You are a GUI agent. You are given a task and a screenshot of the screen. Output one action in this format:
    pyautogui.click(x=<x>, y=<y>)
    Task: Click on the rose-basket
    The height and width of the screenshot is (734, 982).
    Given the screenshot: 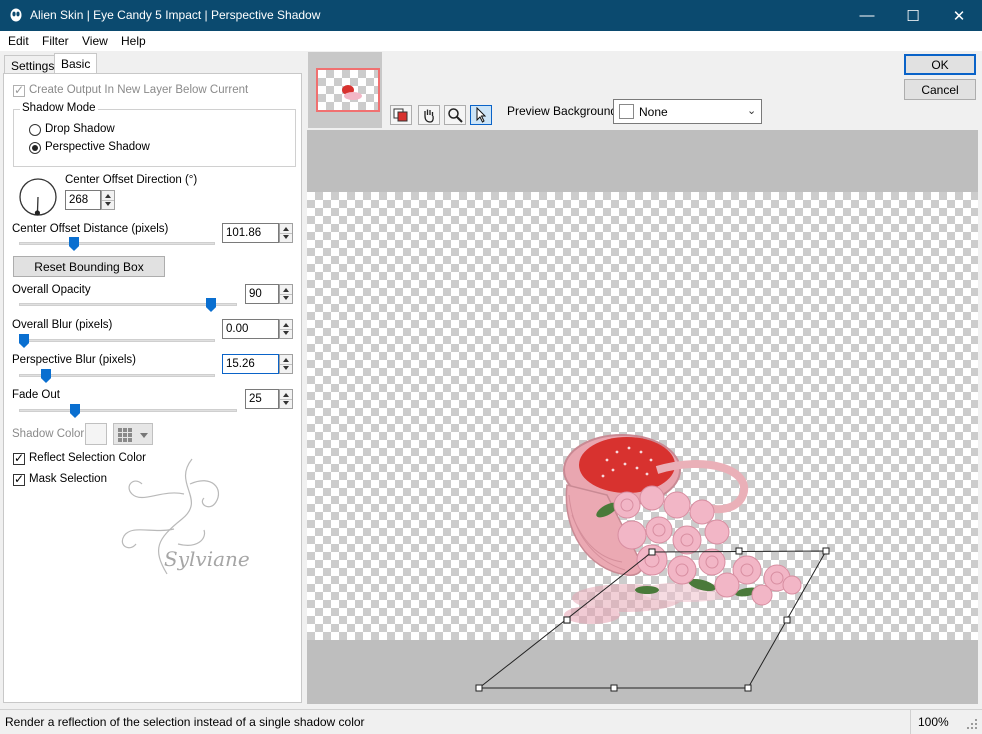 What is the action you would take?
    pyautogui.click(x=682, y=520)
    